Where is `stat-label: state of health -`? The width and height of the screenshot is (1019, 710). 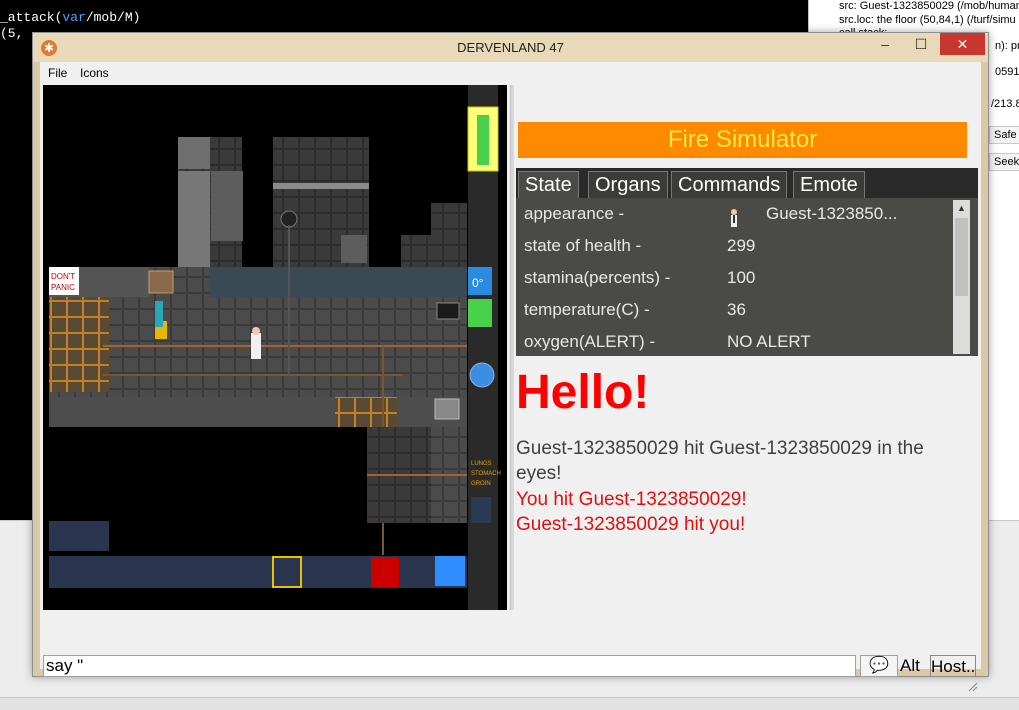 stat-label: state of health - is located at coordinates (583, 245).